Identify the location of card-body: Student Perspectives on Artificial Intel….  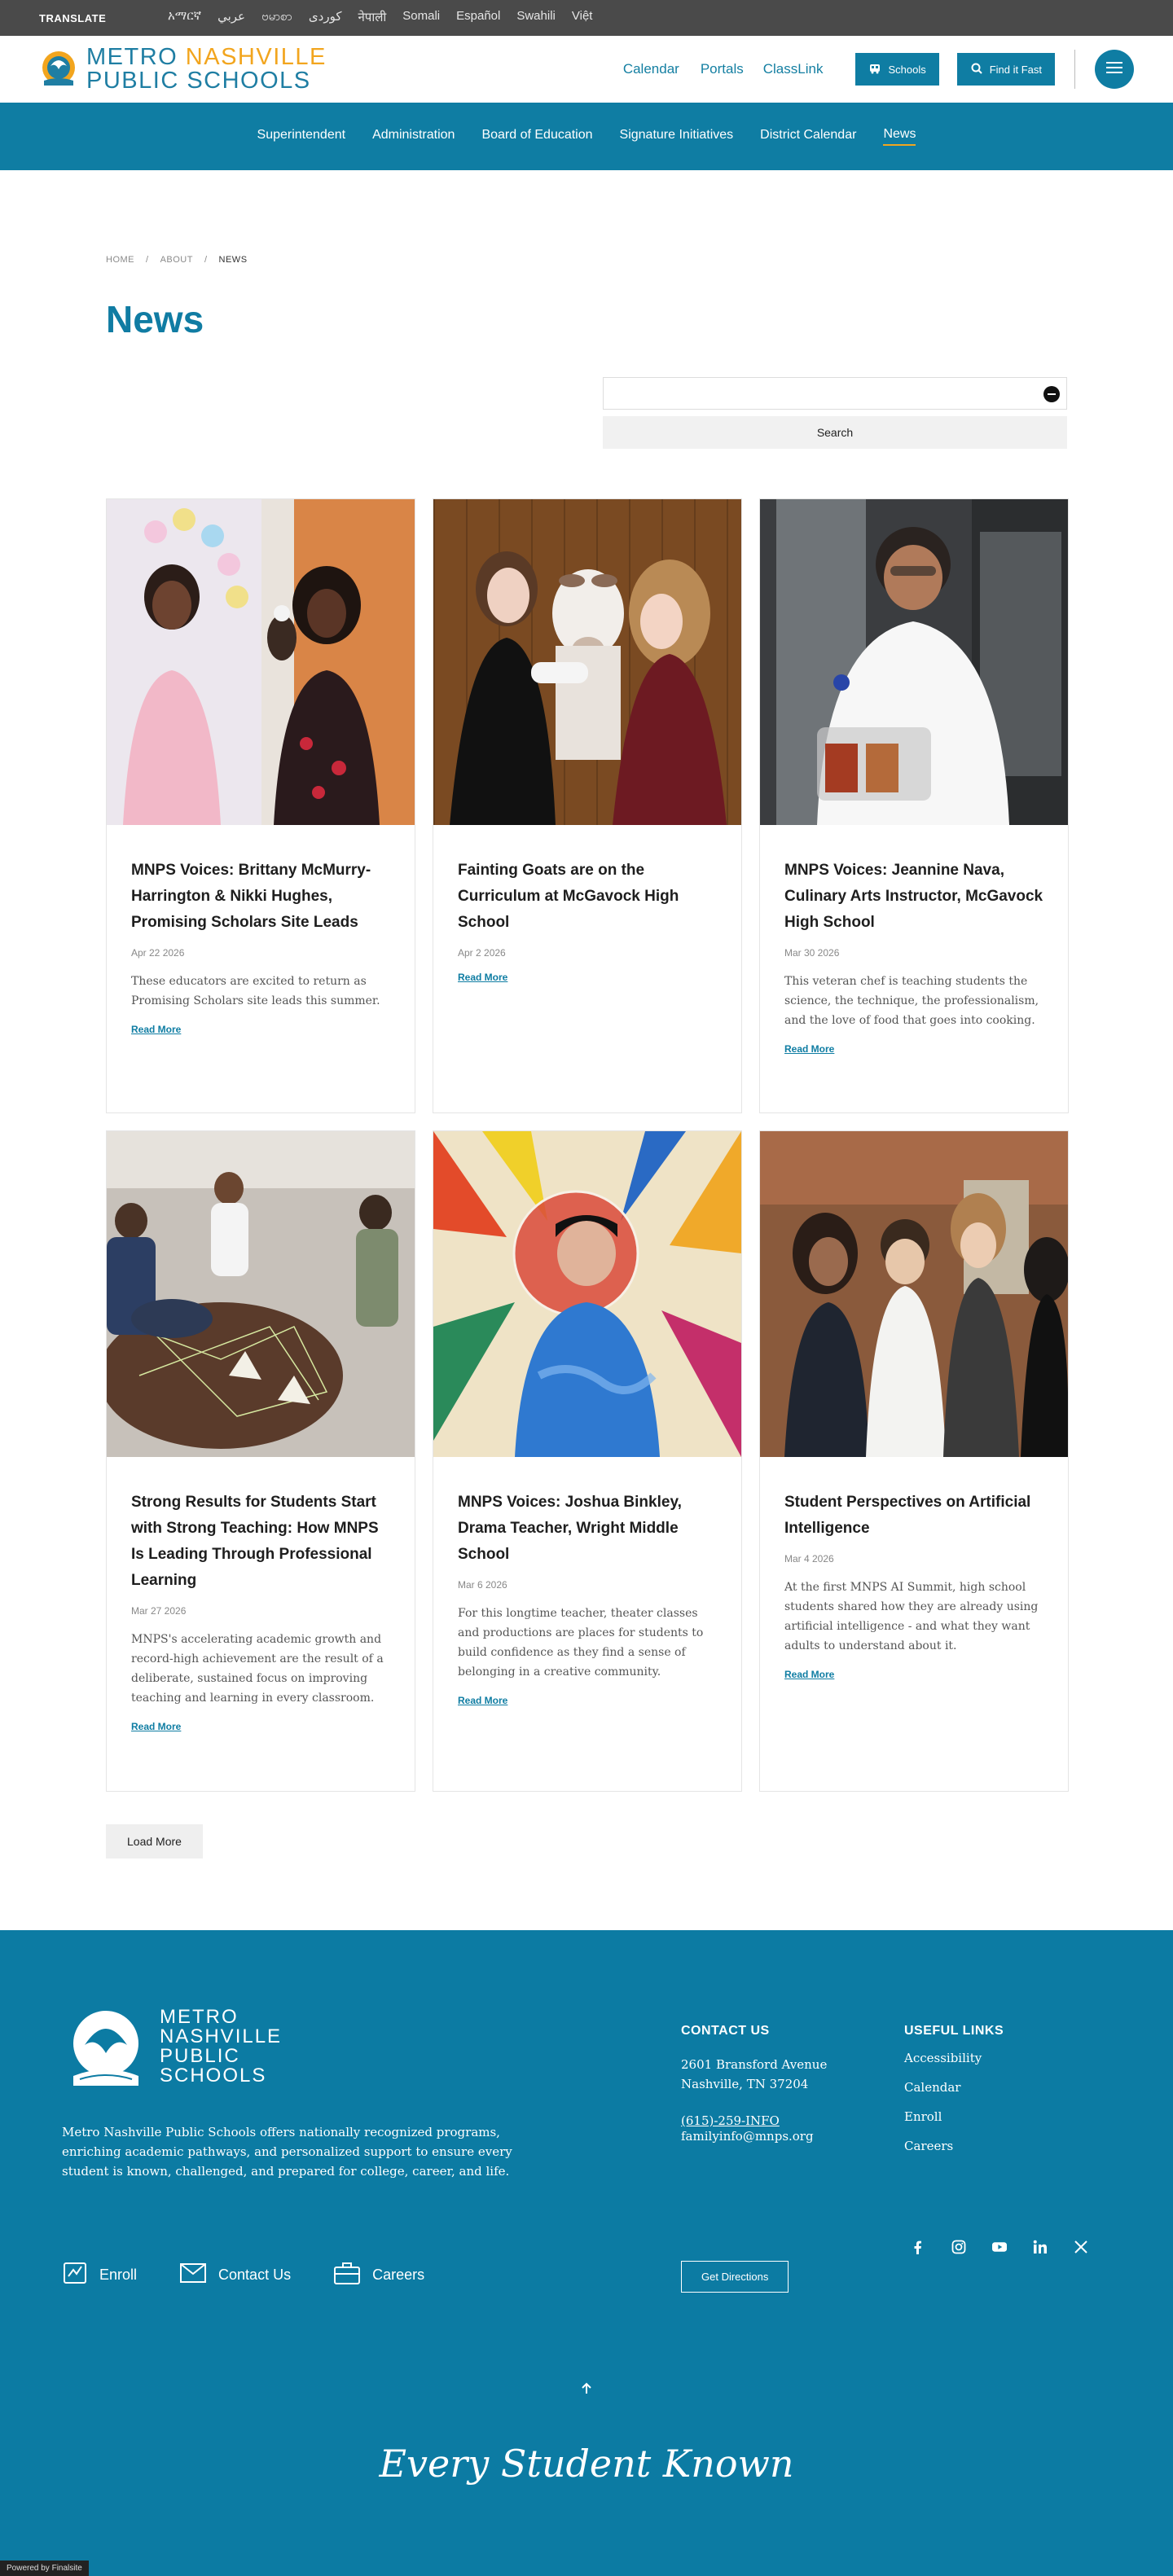
(914, 1581).